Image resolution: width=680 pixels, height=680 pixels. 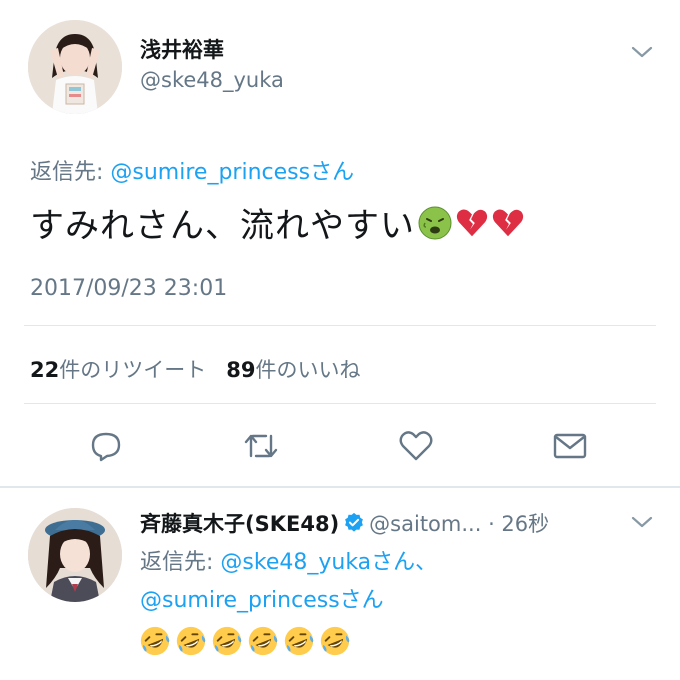 What do you see at coordinates (288, 582) in the screenshot?
I see `reply-to-line: 返信先: @ske48_yukaさん、 @sumire_princessさん` at bounding box center [288, 582].